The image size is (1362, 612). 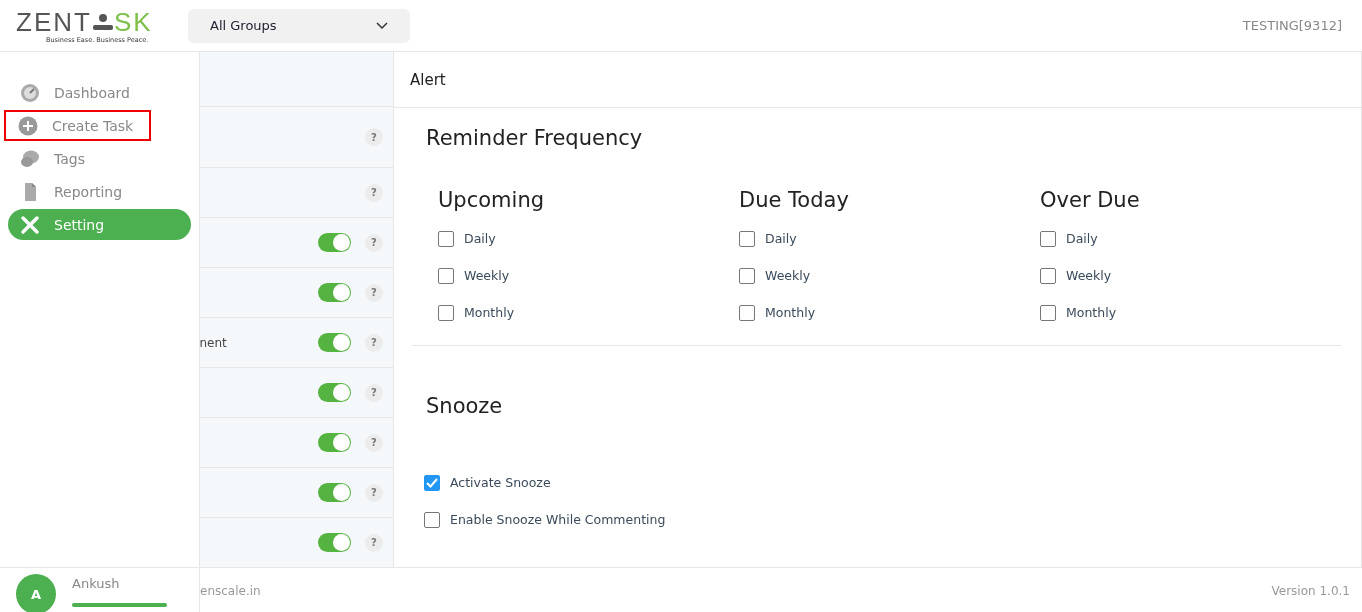 What do you see at coordinates (877, 80) in the screenshot?
I see `panel-title: Alert` at bounding box center [877, 80].